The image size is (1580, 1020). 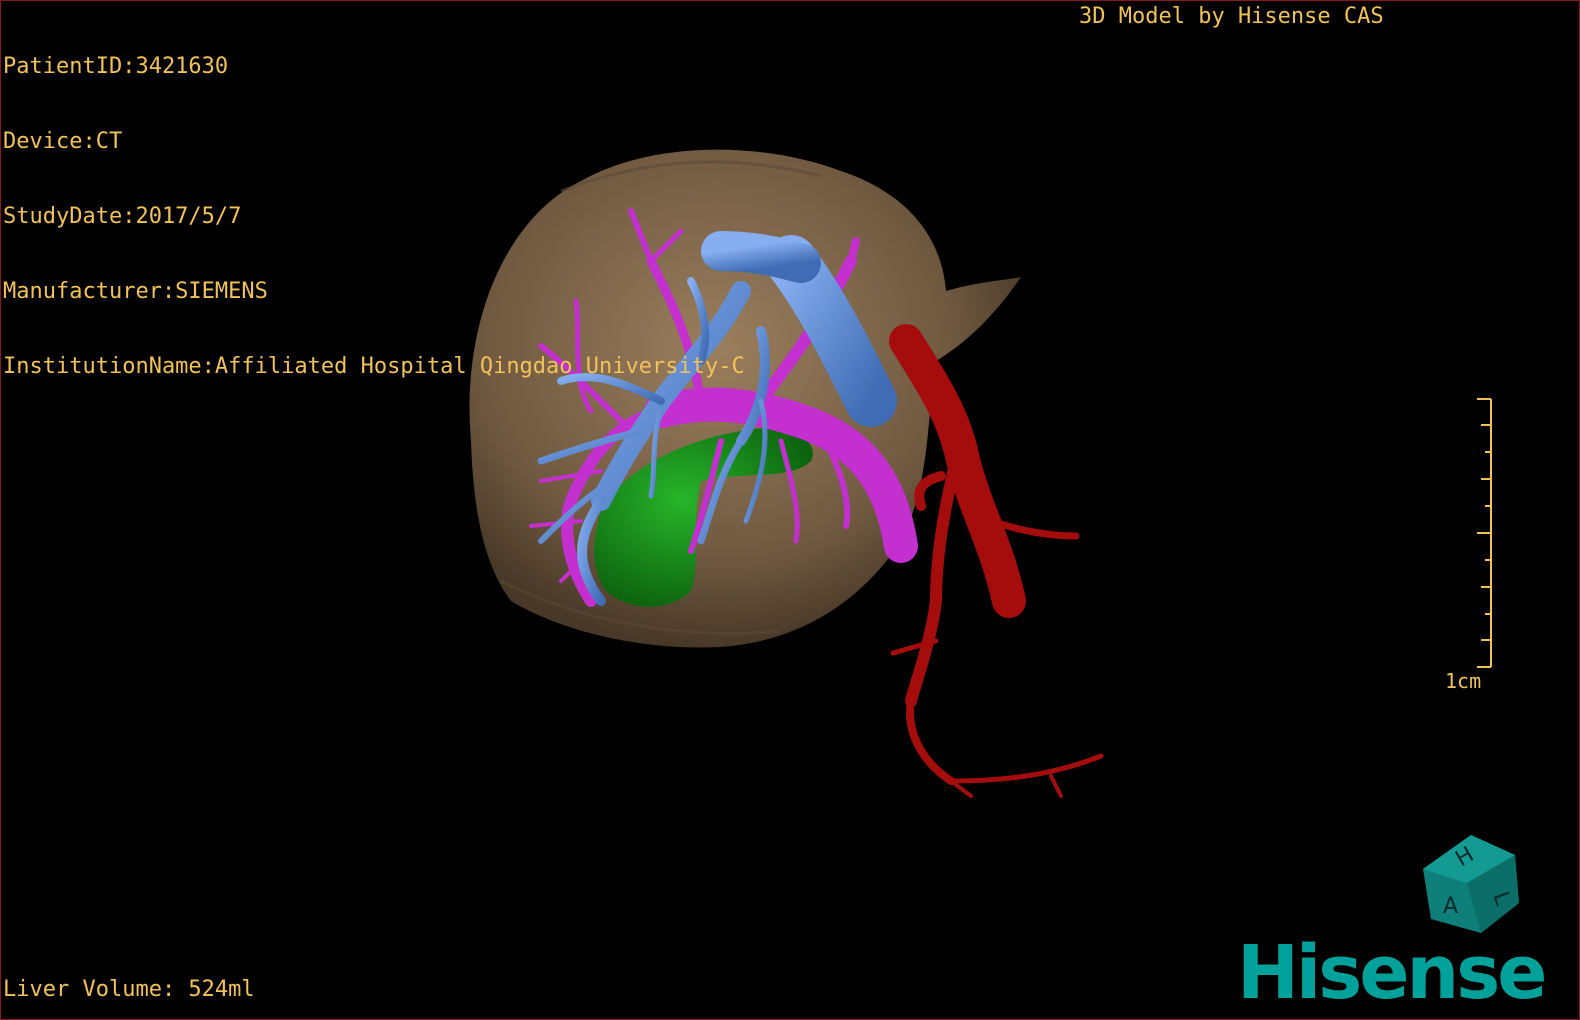 I want to click on patient-id: PatientID:3421630, so click(x=116, y=66).